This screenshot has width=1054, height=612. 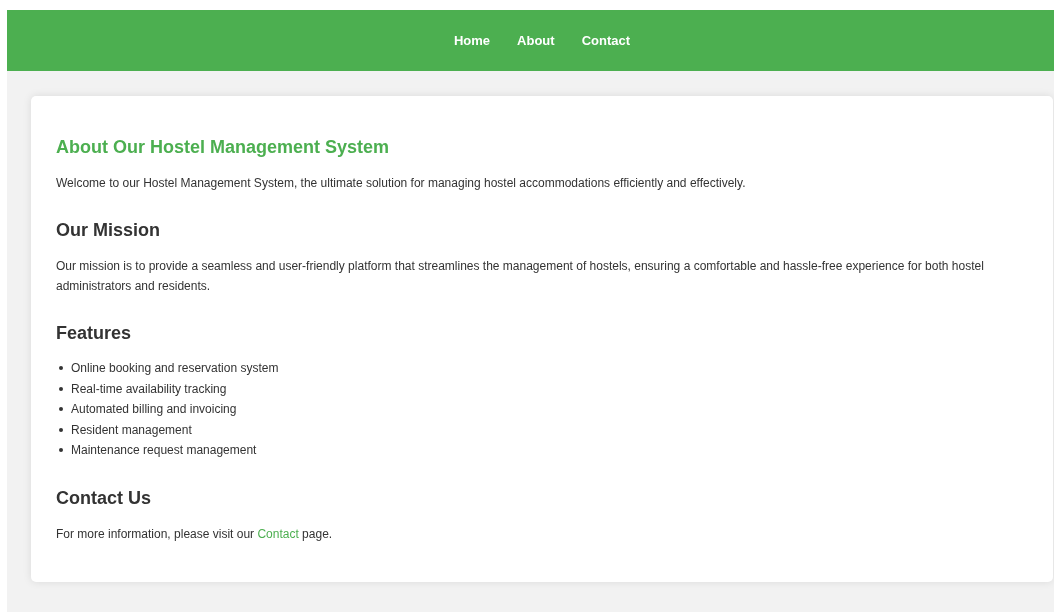 What do you see at coordinates (278, 533) in the screenshot?
I see `contact-link: Contact` at bounding box center [278, 533].